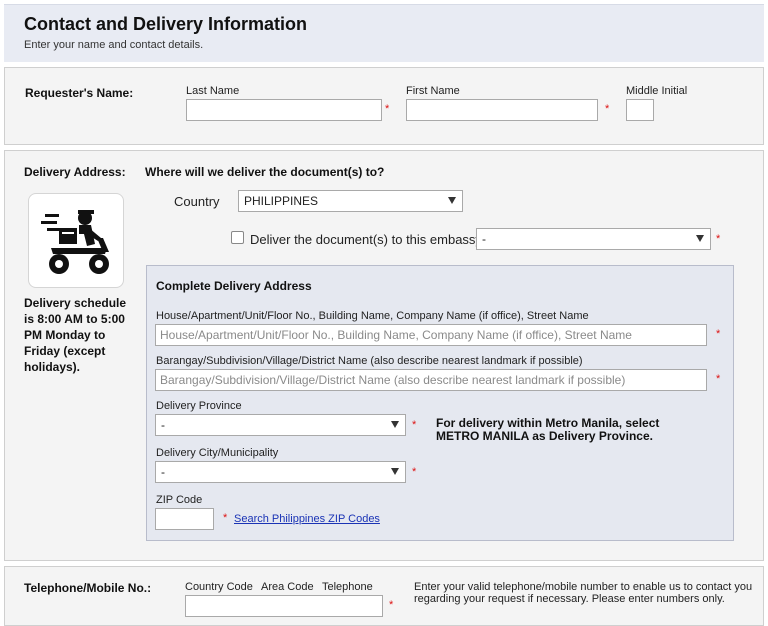 This screenshot has height=626, width=768. Describe the element at coordinates (287, 587) in the screenshot. I see `area-code-label: Area Code` at that location.